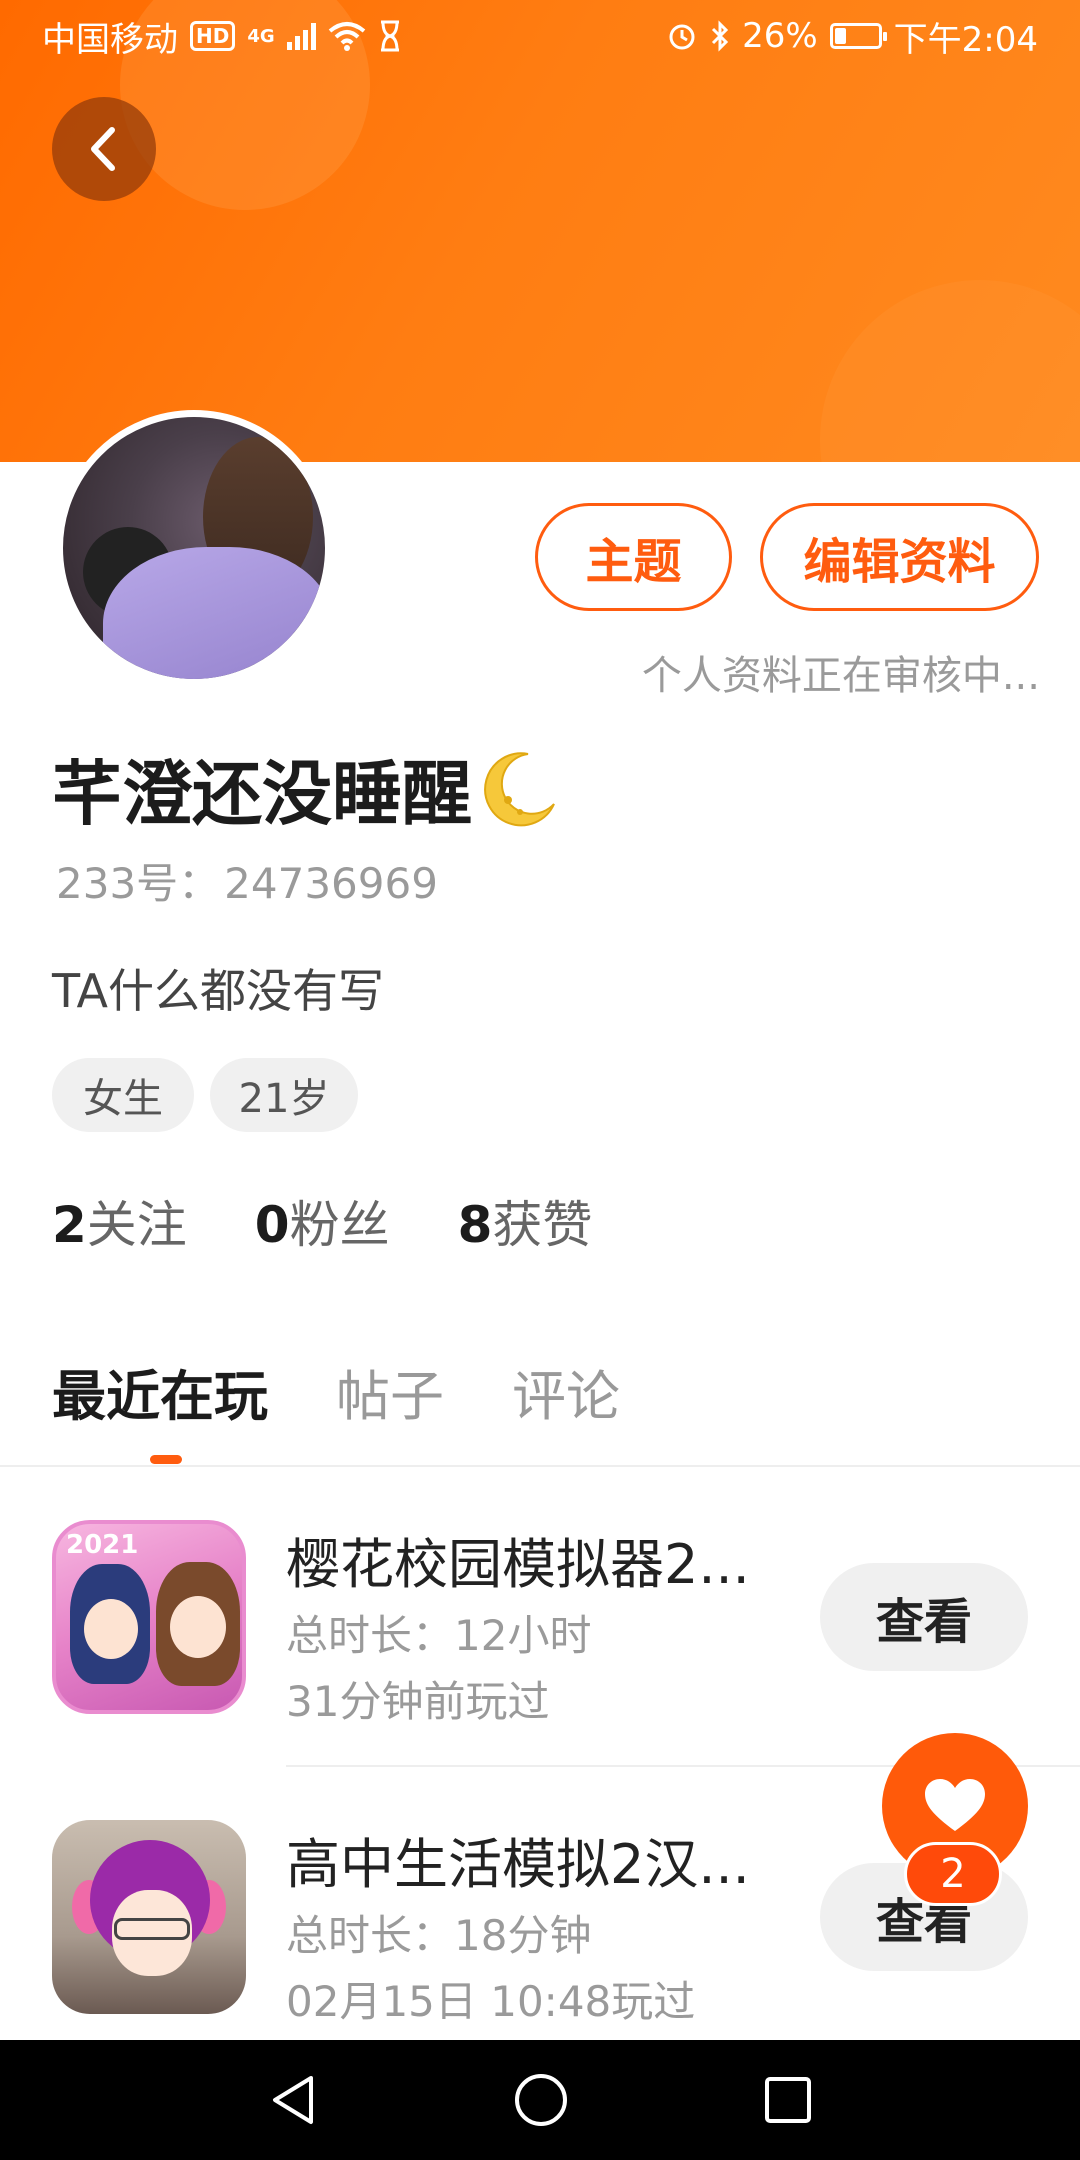  Describe the element at coordinates (418, 1701) in the screenshot. I see `game-last-played: 31分钟前玩过` at that location.